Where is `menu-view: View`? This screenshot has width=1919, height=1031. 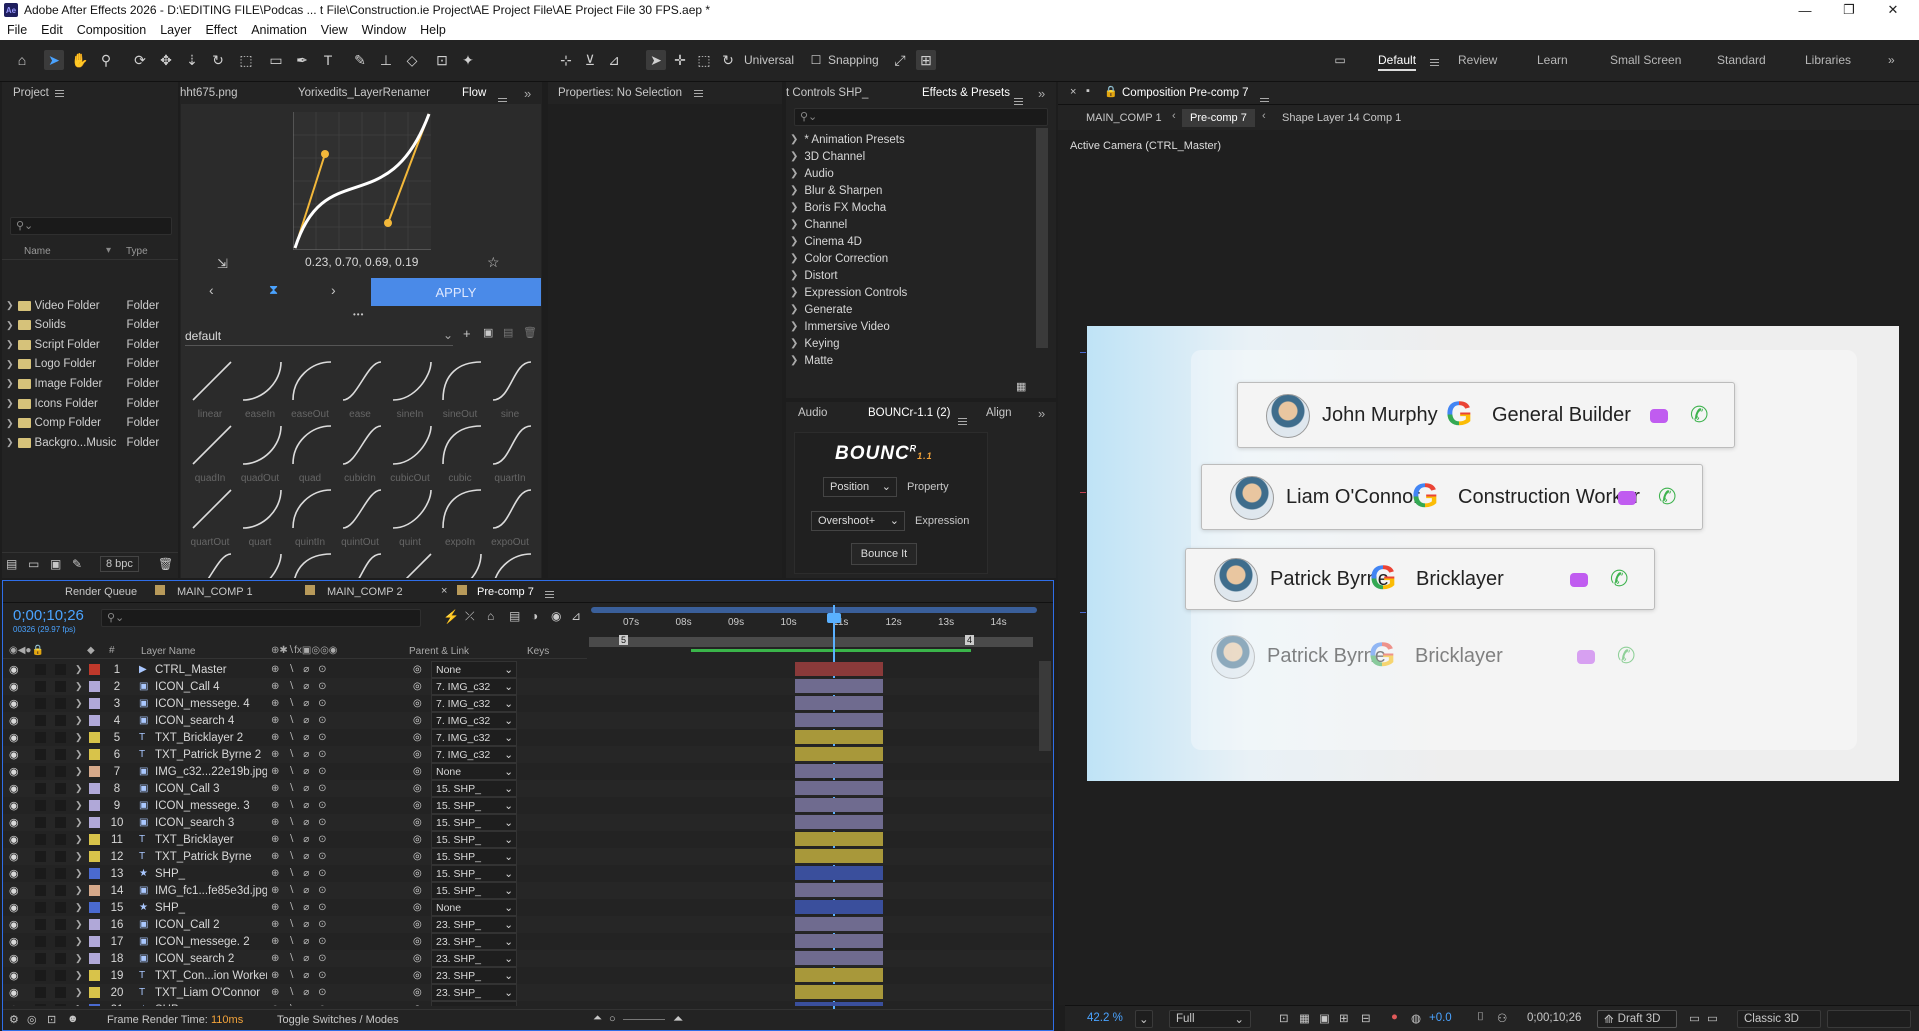 menu-view: View is located at coordinates (334, 30).